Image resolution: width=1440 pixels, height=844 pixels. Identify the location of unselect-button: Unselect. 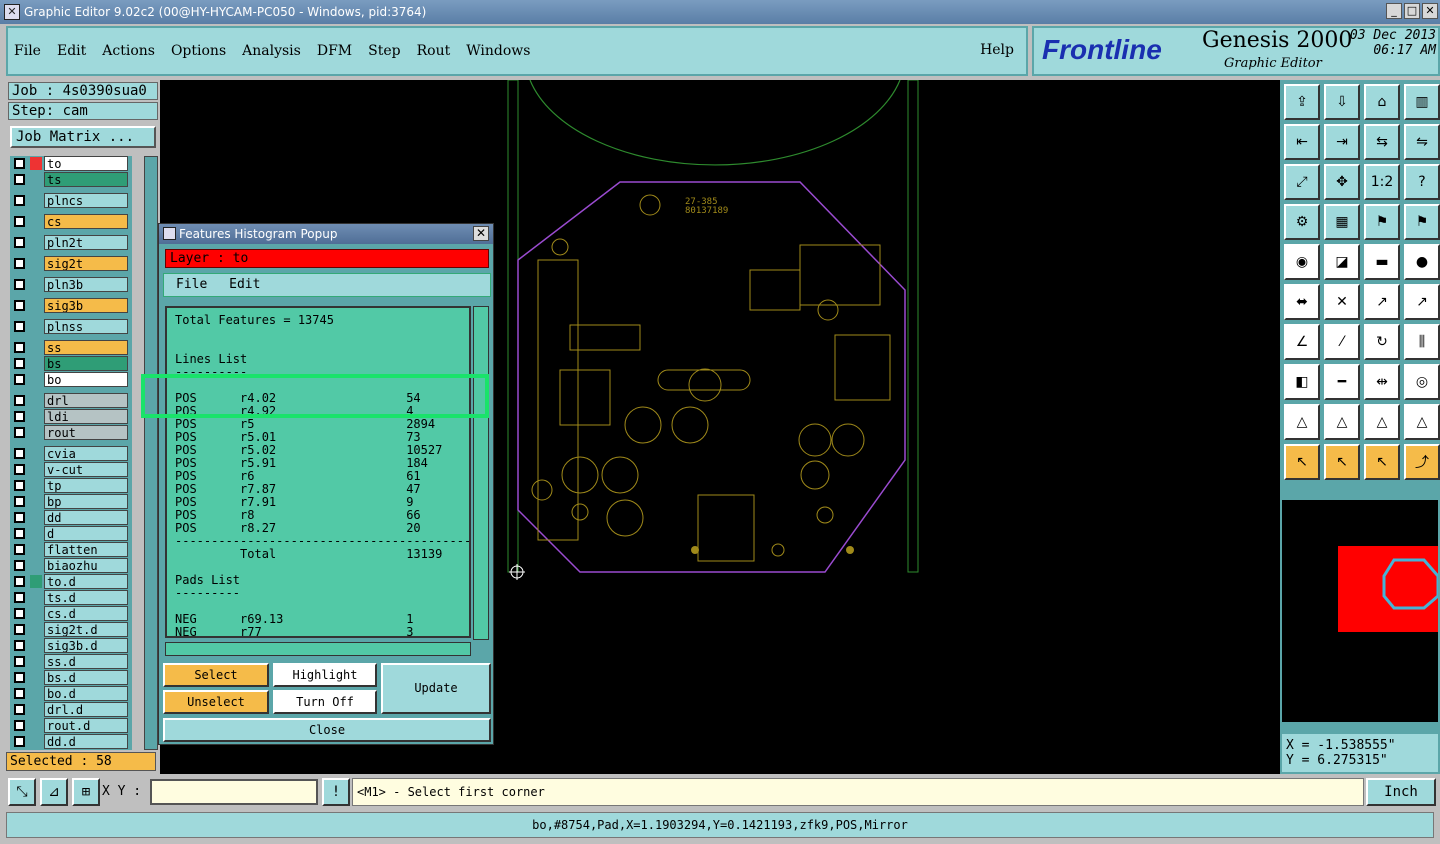
(216, 702).